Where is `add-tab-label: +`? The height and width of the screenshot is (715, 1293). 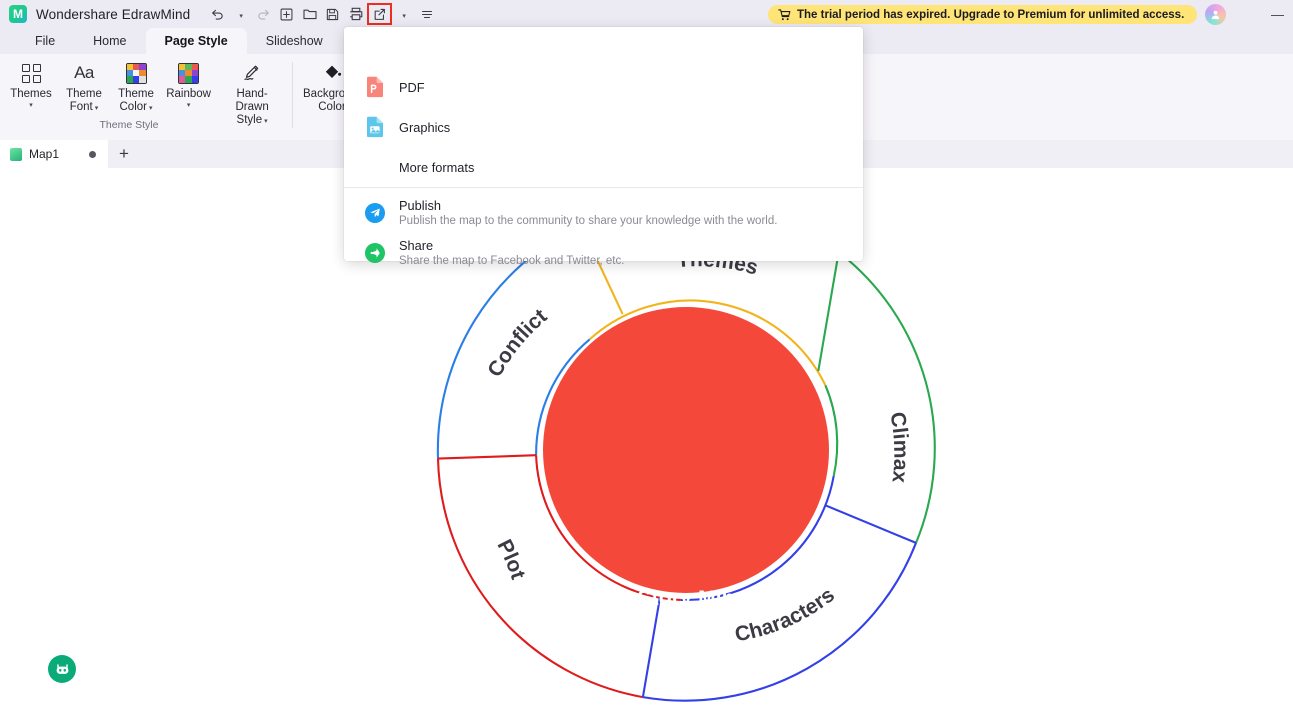 add-tab-label: + is located at coordinates (124, 153).